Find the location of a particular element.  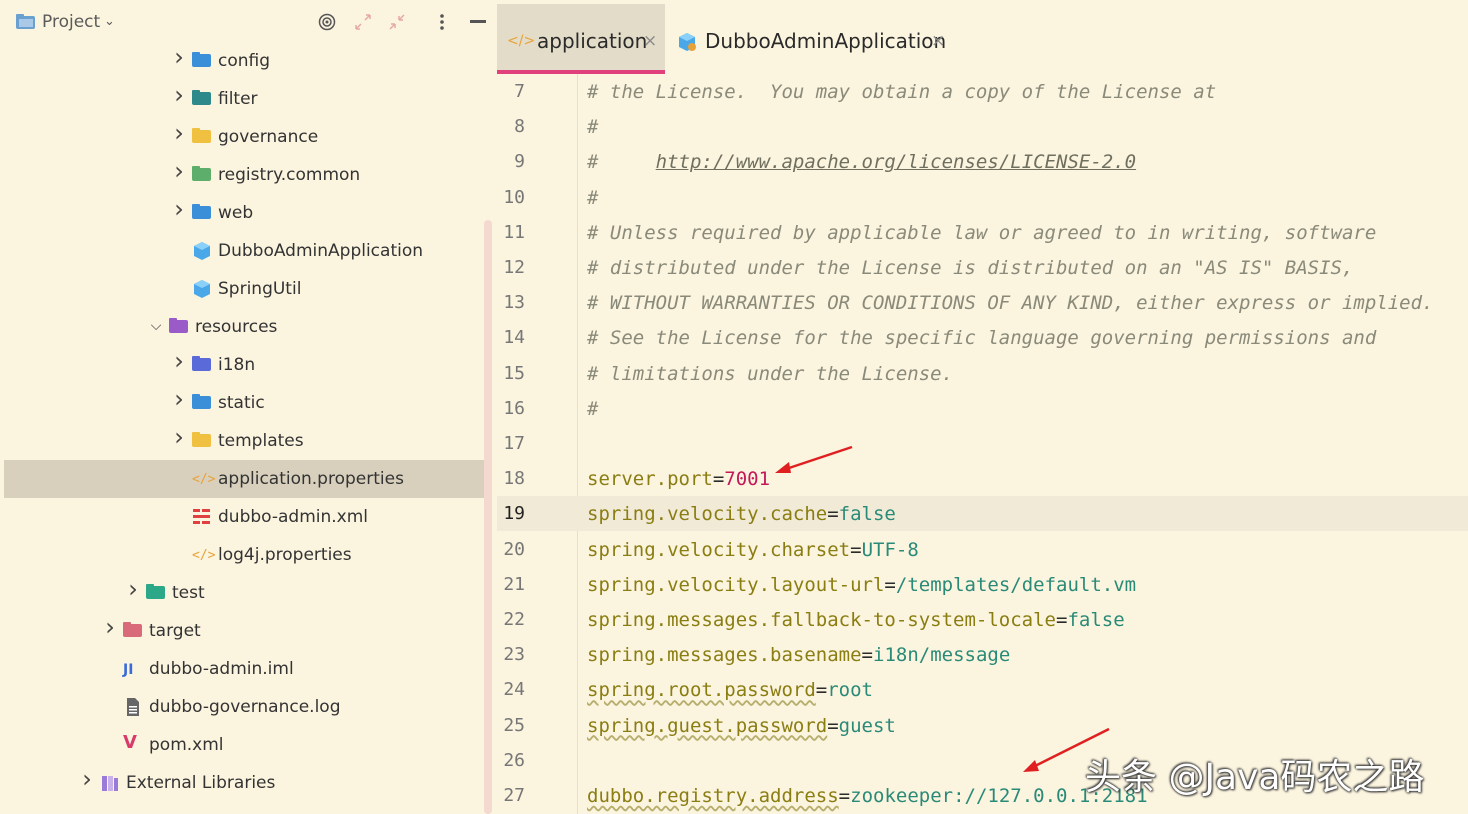

project-header: Project ⌄ is located at coordinates (248, 22).